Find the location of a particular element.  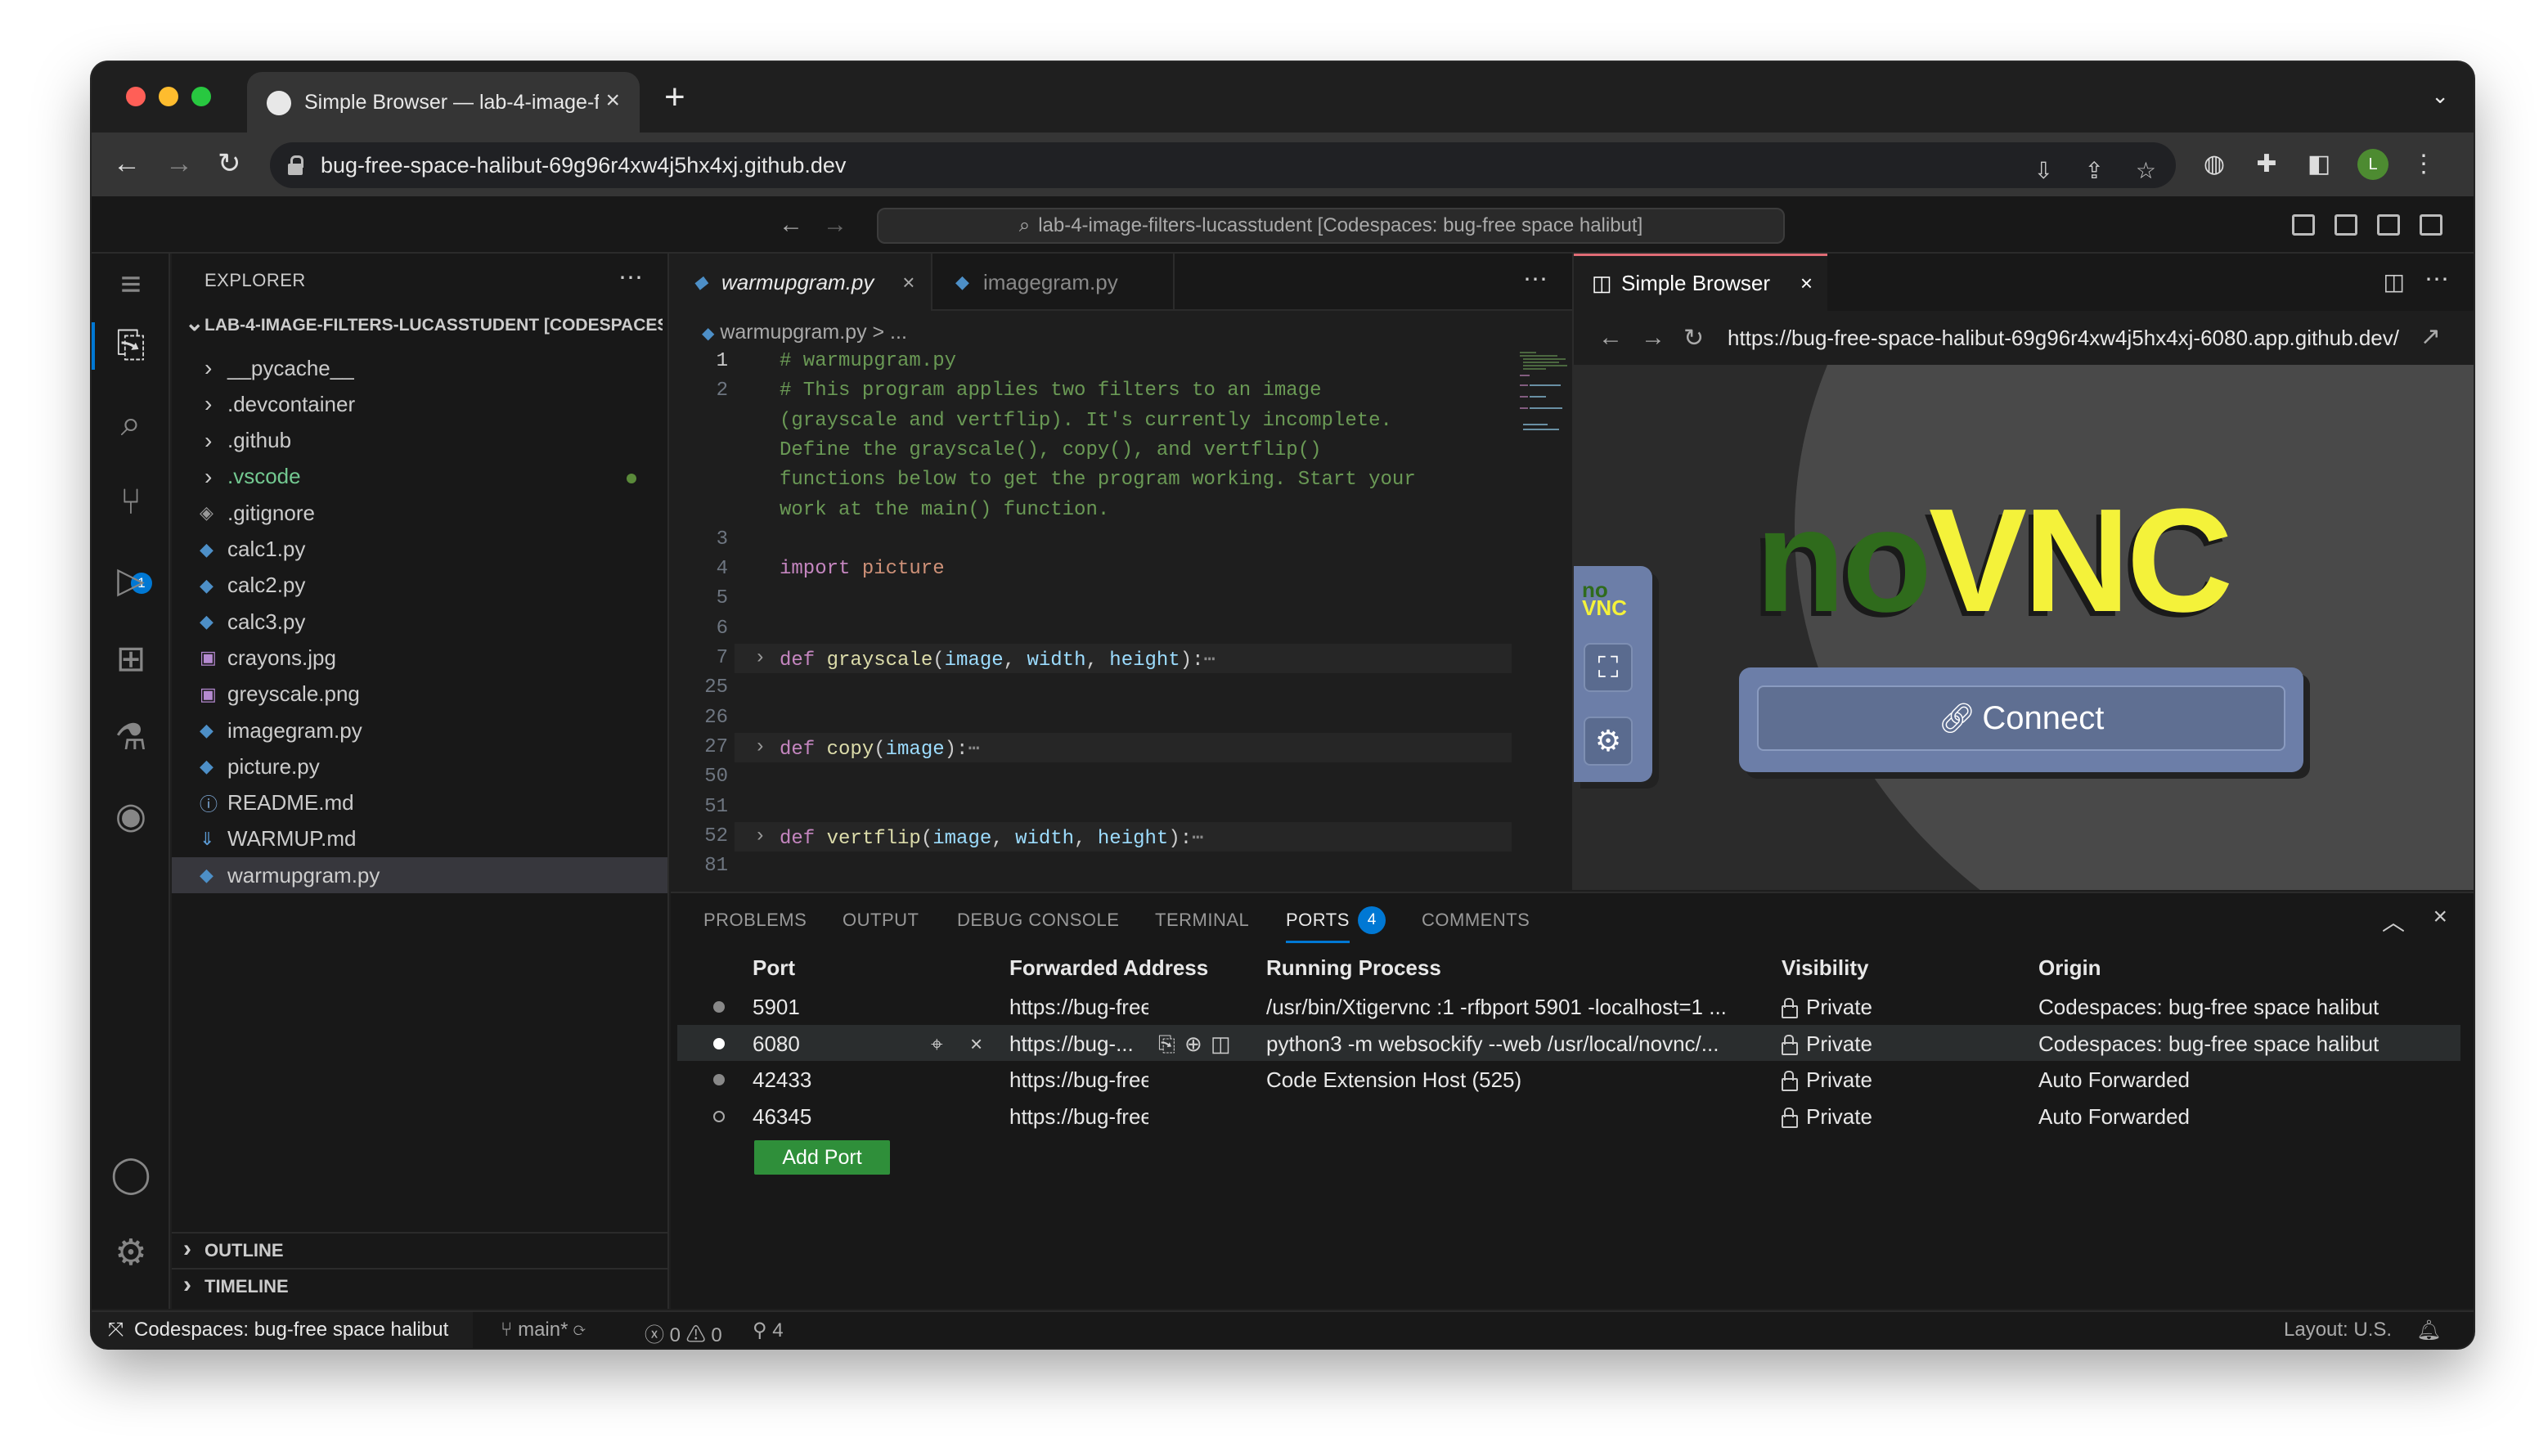

menu-icon: ≡ is located at coordinates (131, 285).